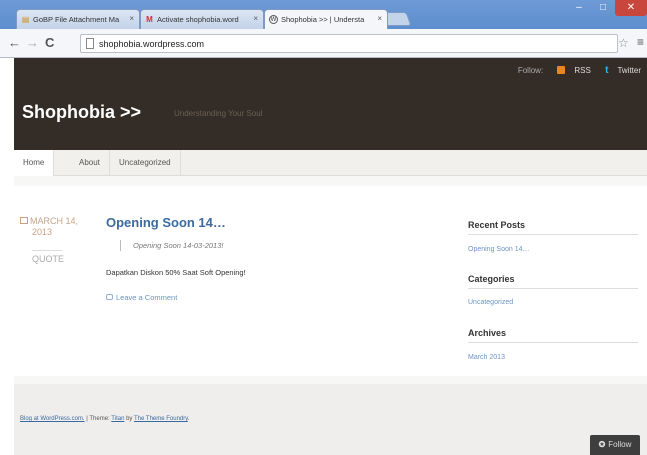  I want to click on tab-shophobia: W Shophobia >> | Understa ×, so click(326, 19).